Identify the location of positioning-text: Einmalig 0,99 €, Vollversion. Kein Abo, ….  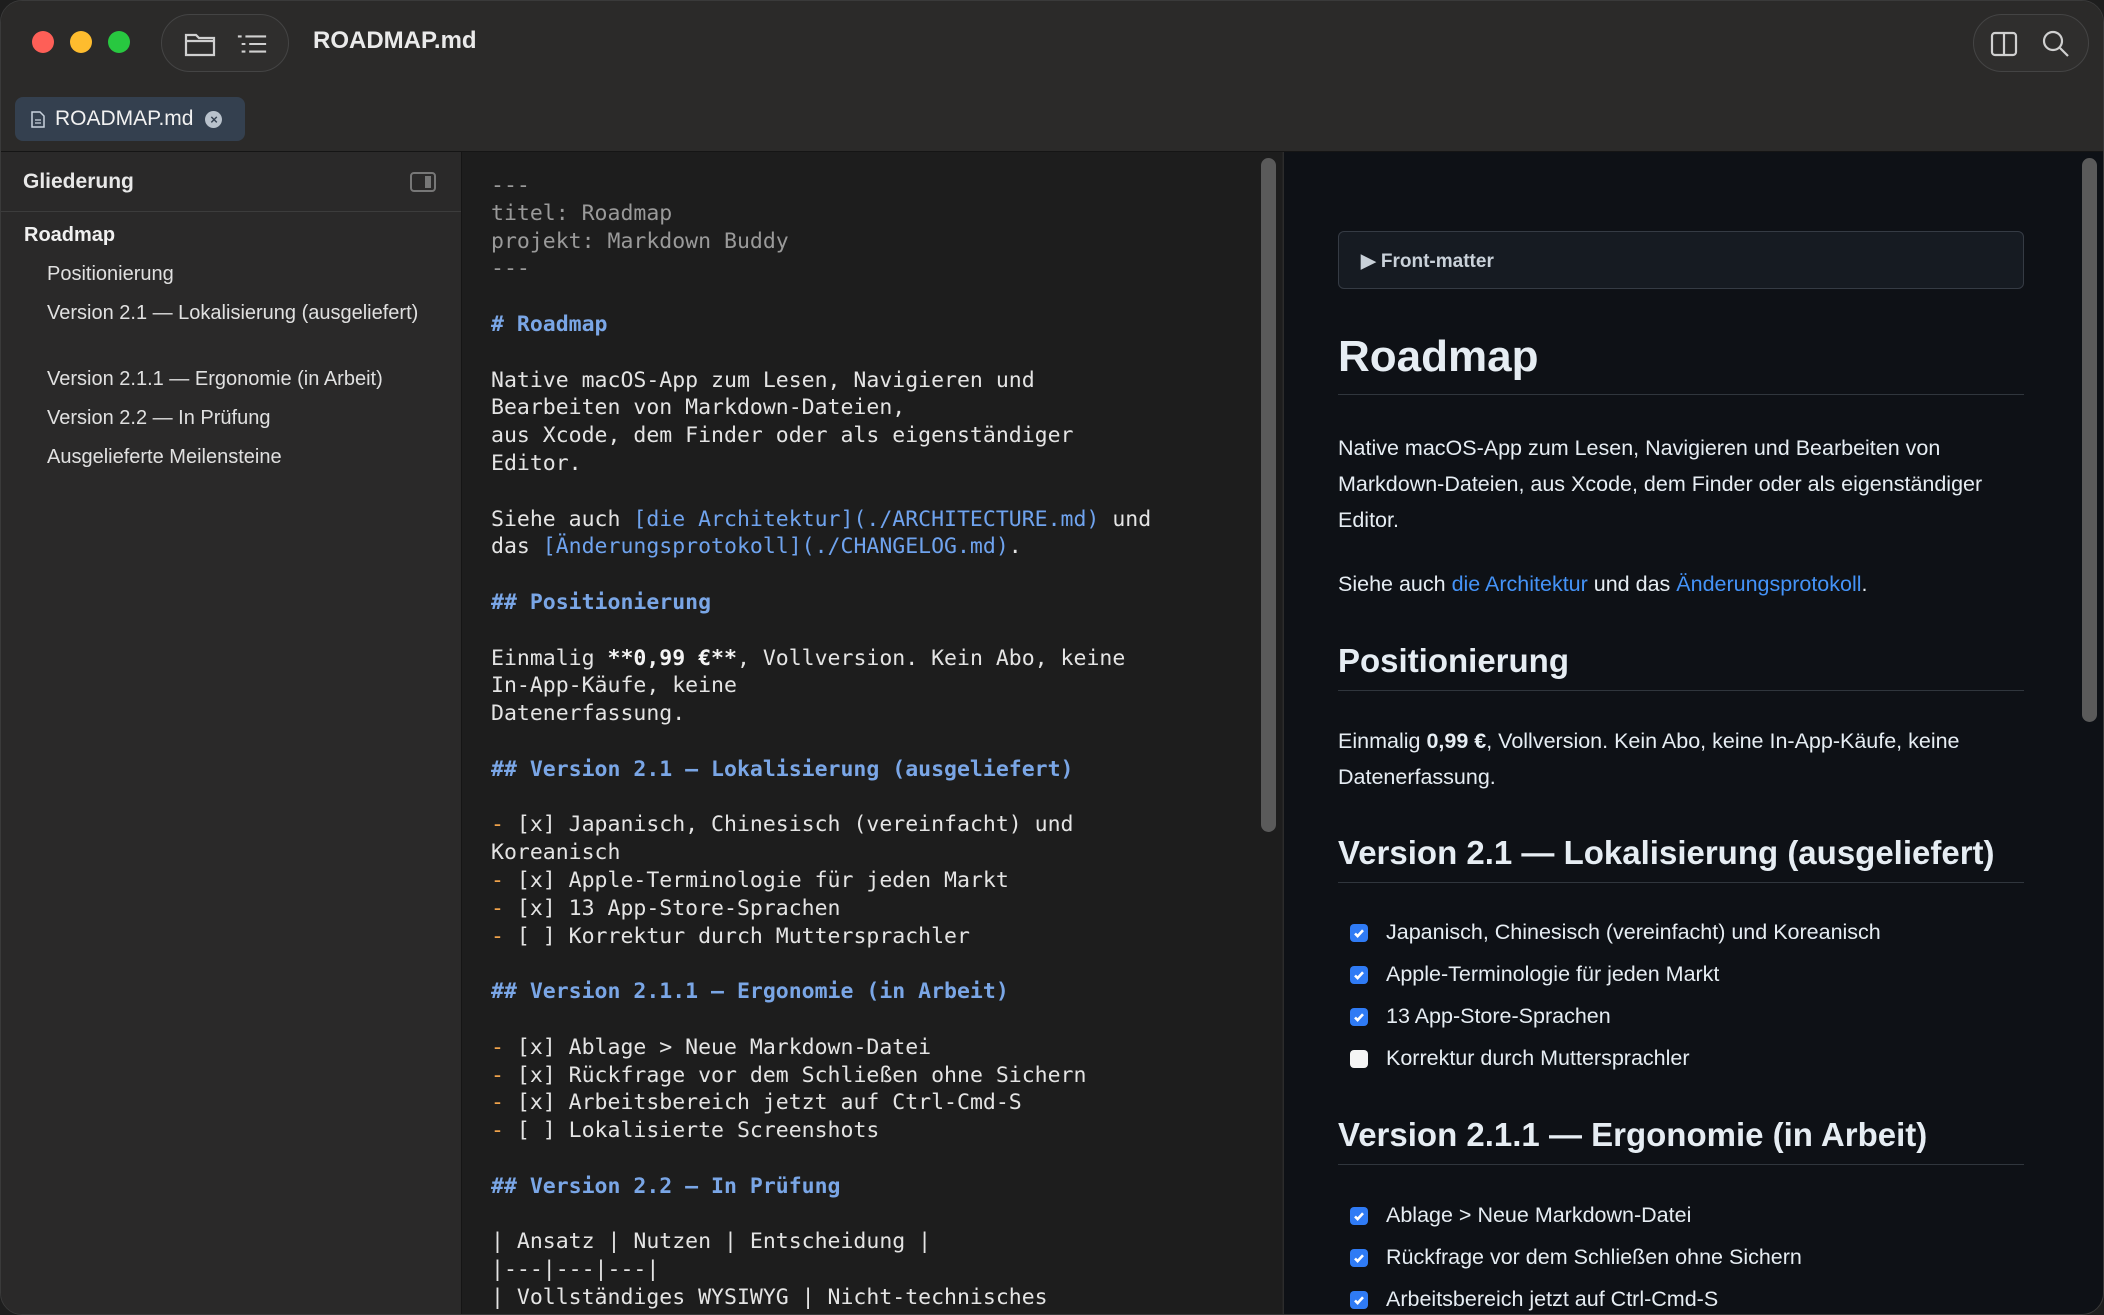
(1681, 759).